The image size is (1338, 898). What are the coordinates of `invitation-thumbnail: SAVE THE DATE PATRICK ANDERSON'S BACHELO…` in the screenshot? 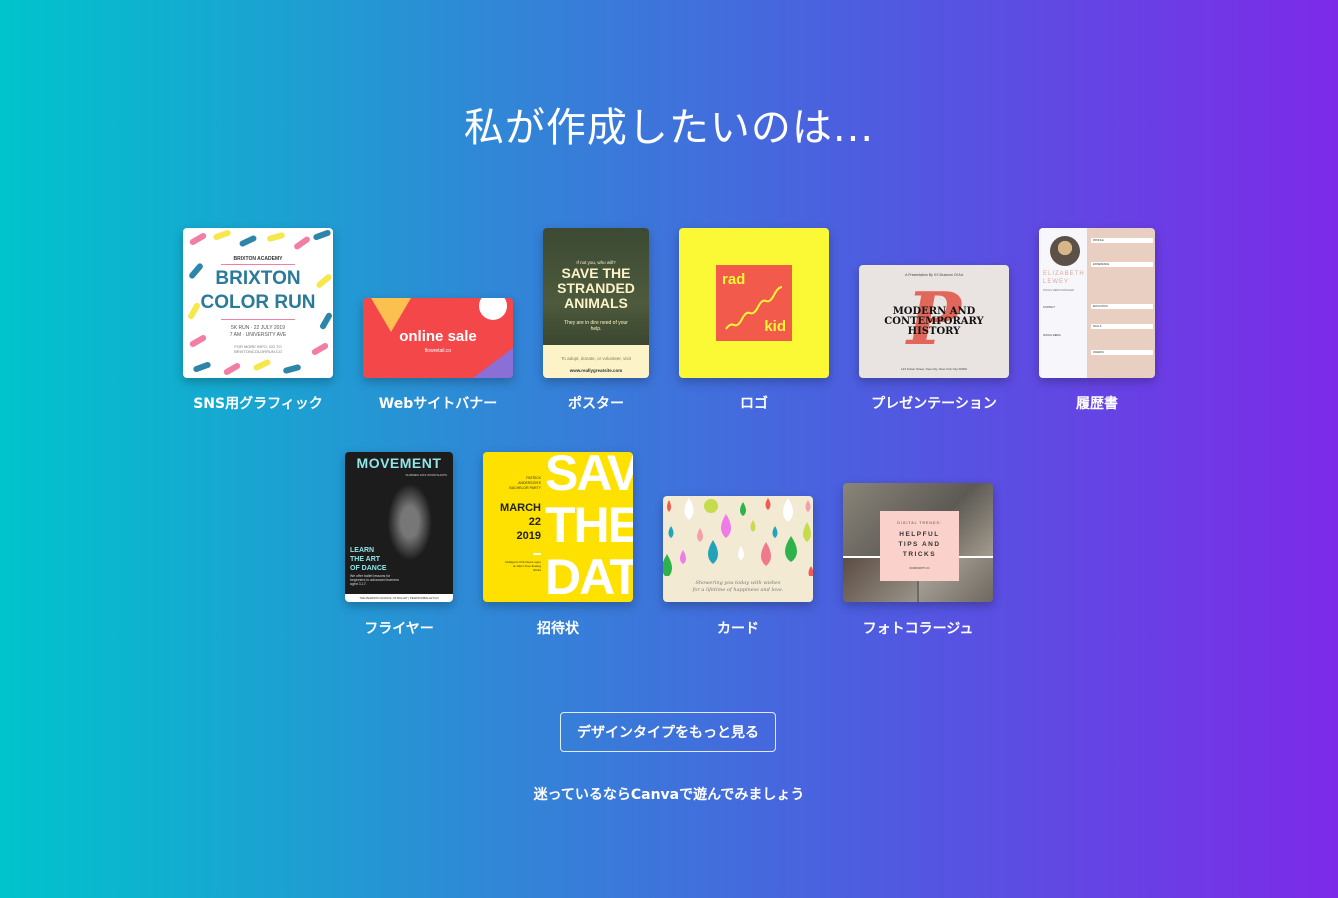 It's located at (558, 527).